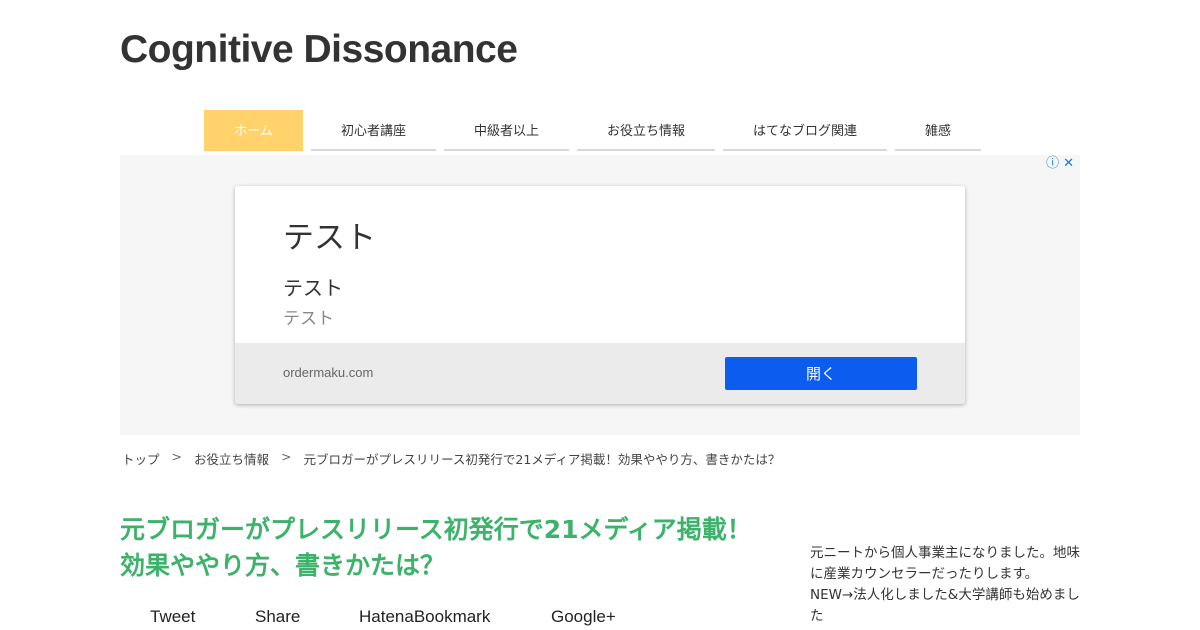 This screenshot has height=630, width=1200. Describe the element at coordinates (231, 458) in the screenshot. I see `breadcrumb-category: お役立ち情報` at that location.